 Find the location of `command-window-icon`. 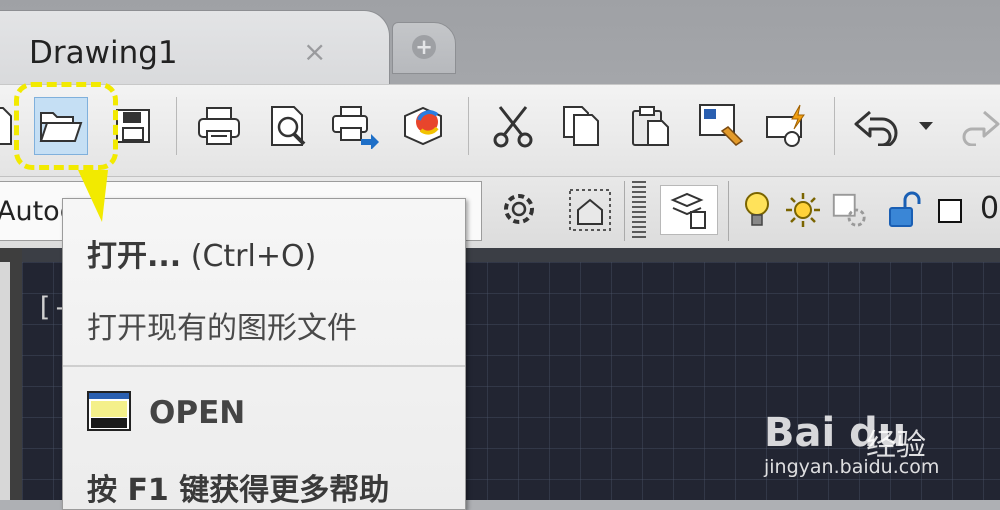

command-window-icon is located at coordinates (109, 411).